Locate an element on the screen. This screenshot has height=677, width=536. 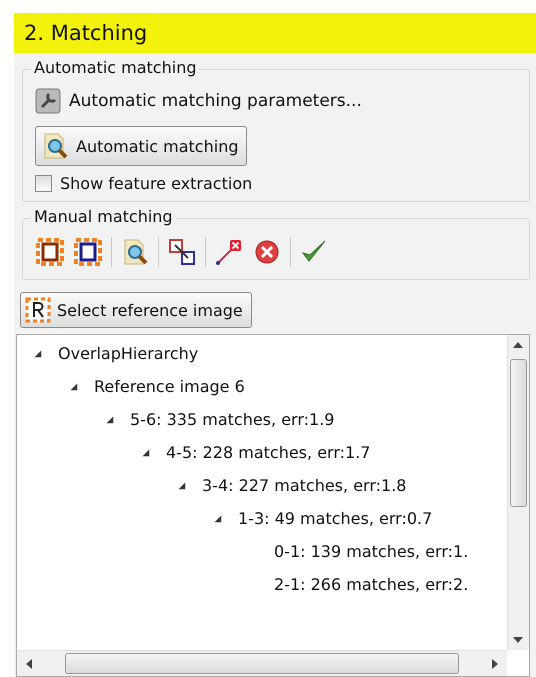
tree-item: 5-6: 335 matches, err:1.9 is located at coordinates (232, 419).